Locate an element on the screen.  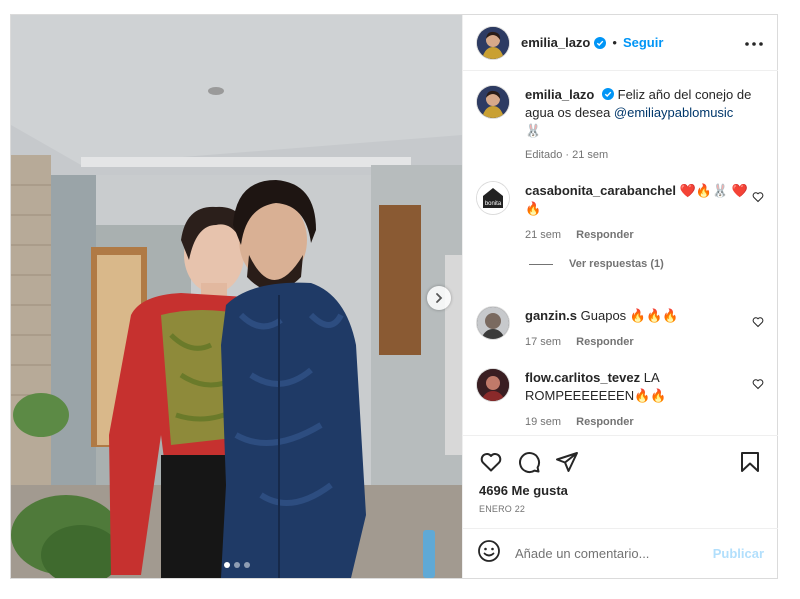
comment-username: flow.carlitos_tevez is located at coordinates (582, 377).